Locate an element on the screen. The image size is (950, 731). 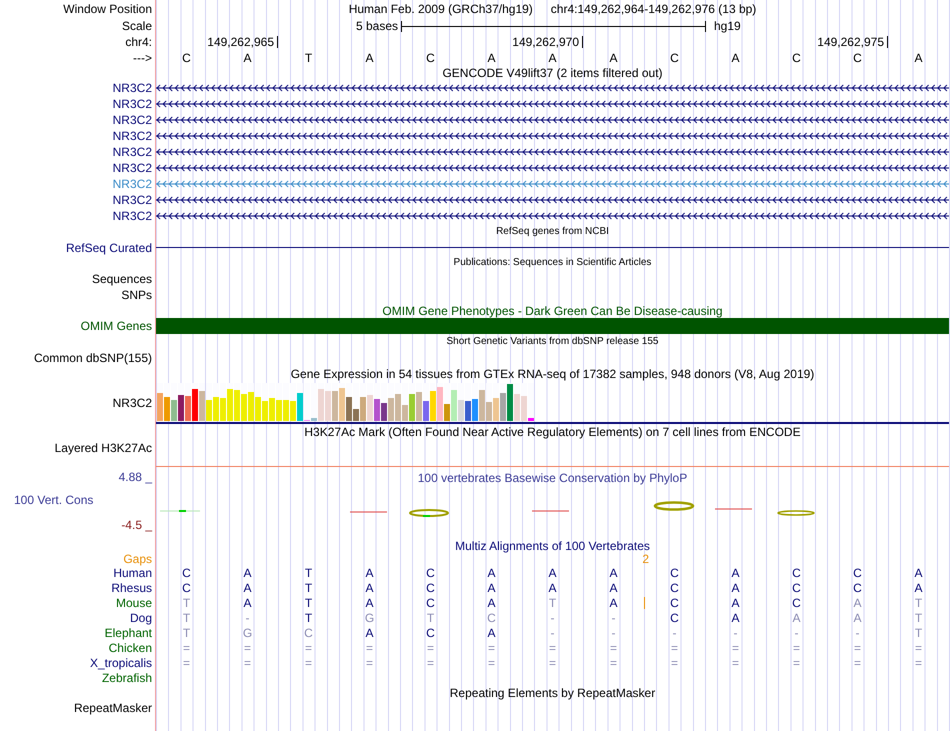
track-label: chr4: is located at coordinates (138, 42).